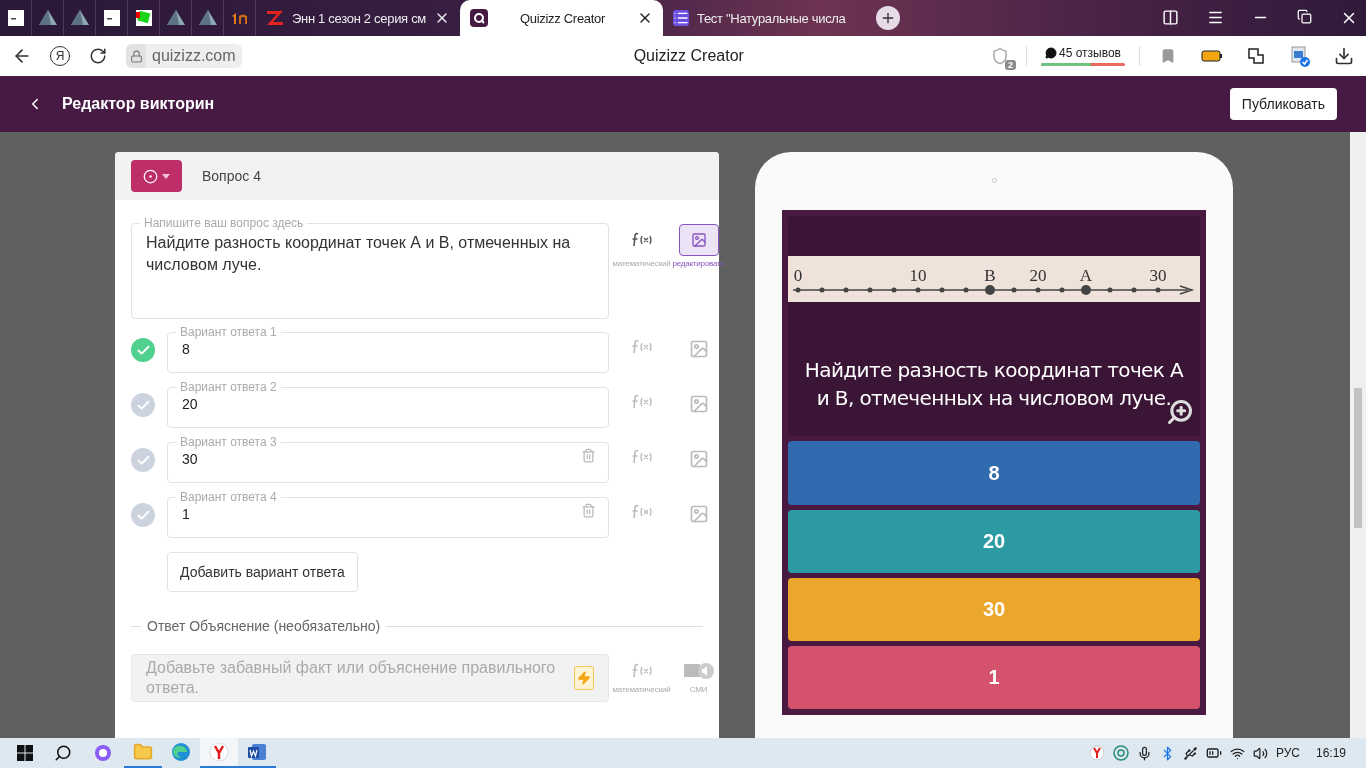 This screenshot has height=768, width=1366. Describe the element at coordinates (1260, 753) in the screenshot. I see `volume-icon` at that location.